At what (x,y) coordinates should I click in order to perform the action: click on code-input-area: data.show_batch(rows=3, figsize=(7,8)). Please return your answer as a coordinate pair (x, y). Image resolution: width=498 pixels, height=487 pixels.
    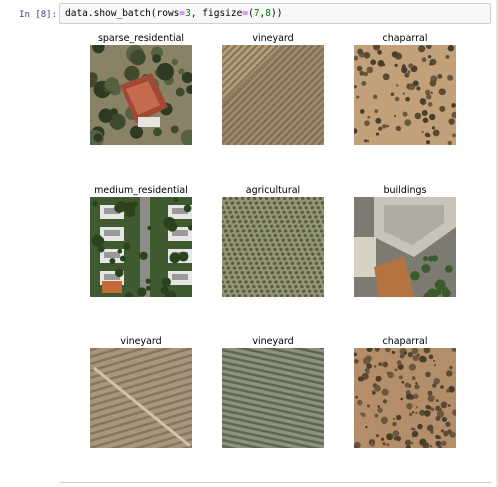
    Looking at the image, I should click on (275, 13).